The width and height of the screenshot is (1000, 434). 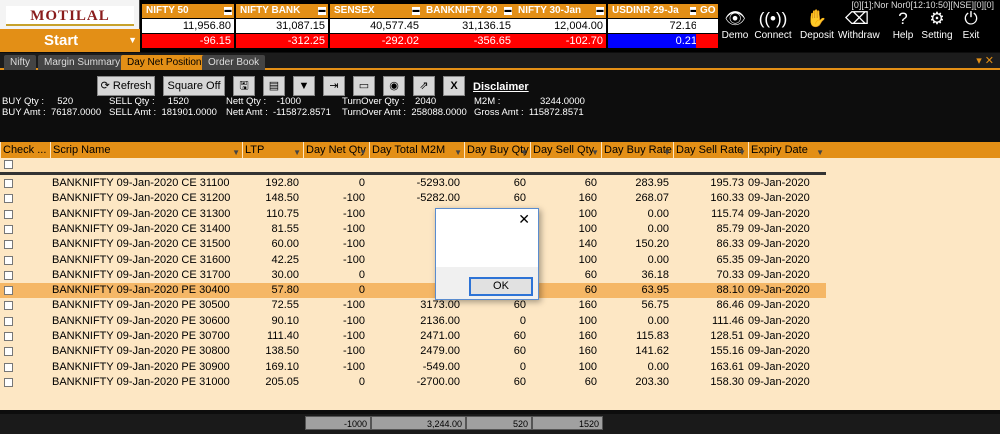 What do you see at coordinates (501, 87) in the screenshot?
I see `disclaimer-link: Disclaimer` at bounding box center [501, 87].